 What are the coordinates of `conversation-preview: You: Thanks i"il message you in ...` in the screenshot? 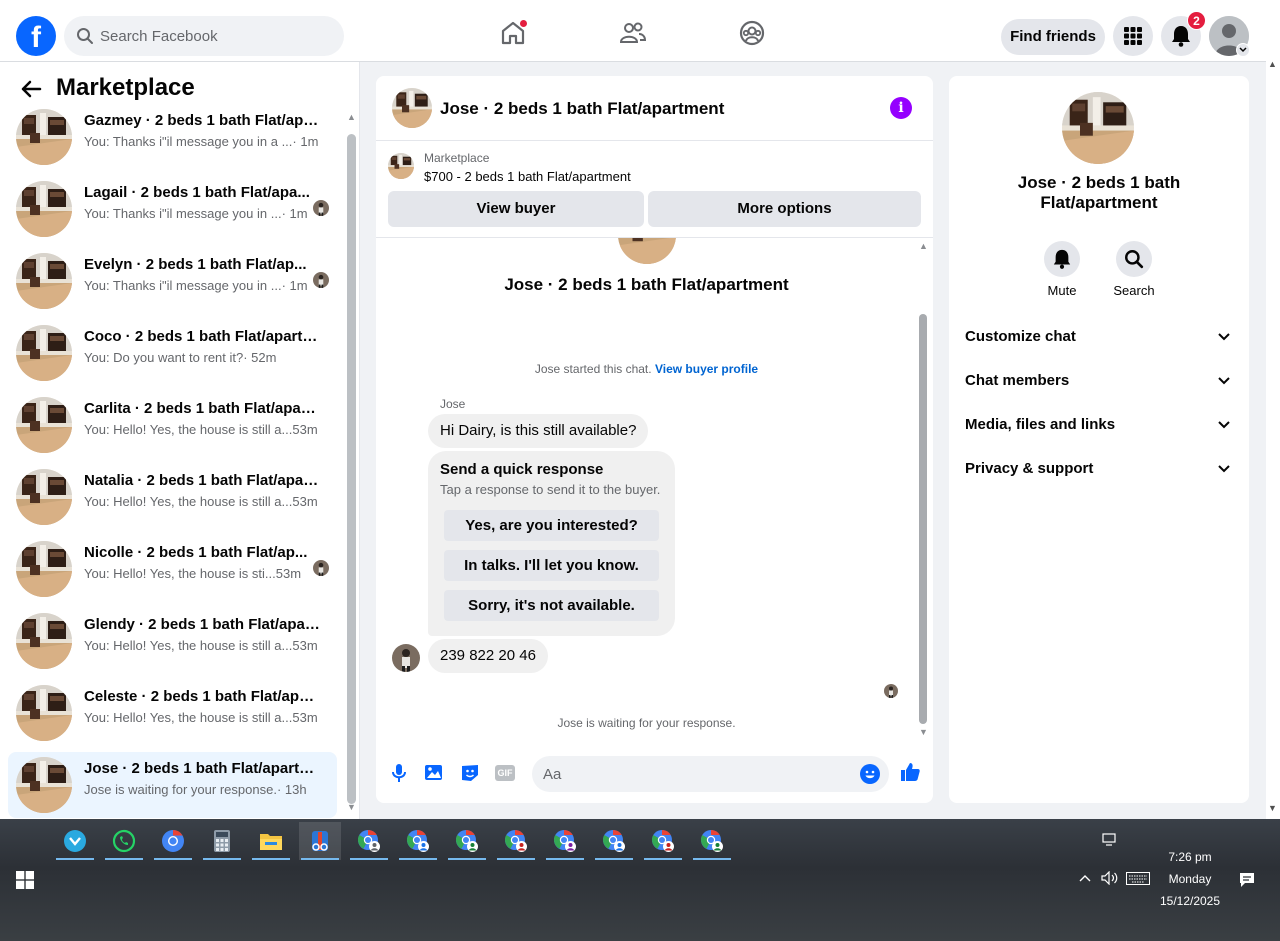 It's located at (183, 285).